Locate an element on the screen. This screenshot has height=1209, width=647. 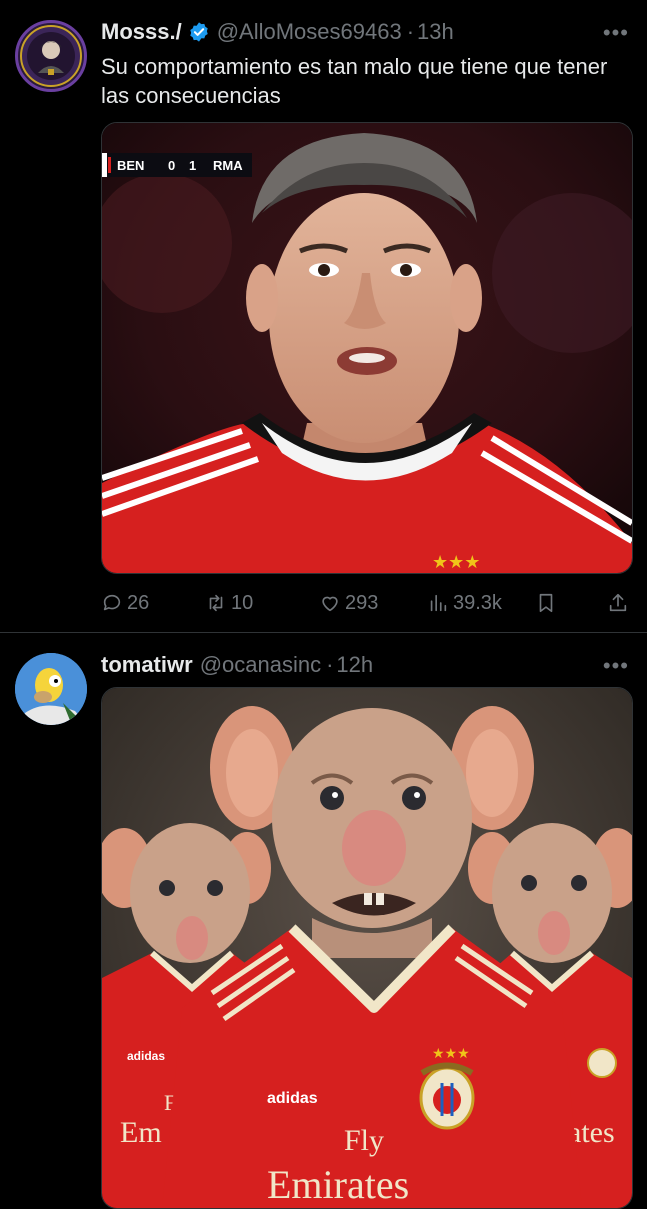
bookmark-icon is located at coordinates (546, 603).